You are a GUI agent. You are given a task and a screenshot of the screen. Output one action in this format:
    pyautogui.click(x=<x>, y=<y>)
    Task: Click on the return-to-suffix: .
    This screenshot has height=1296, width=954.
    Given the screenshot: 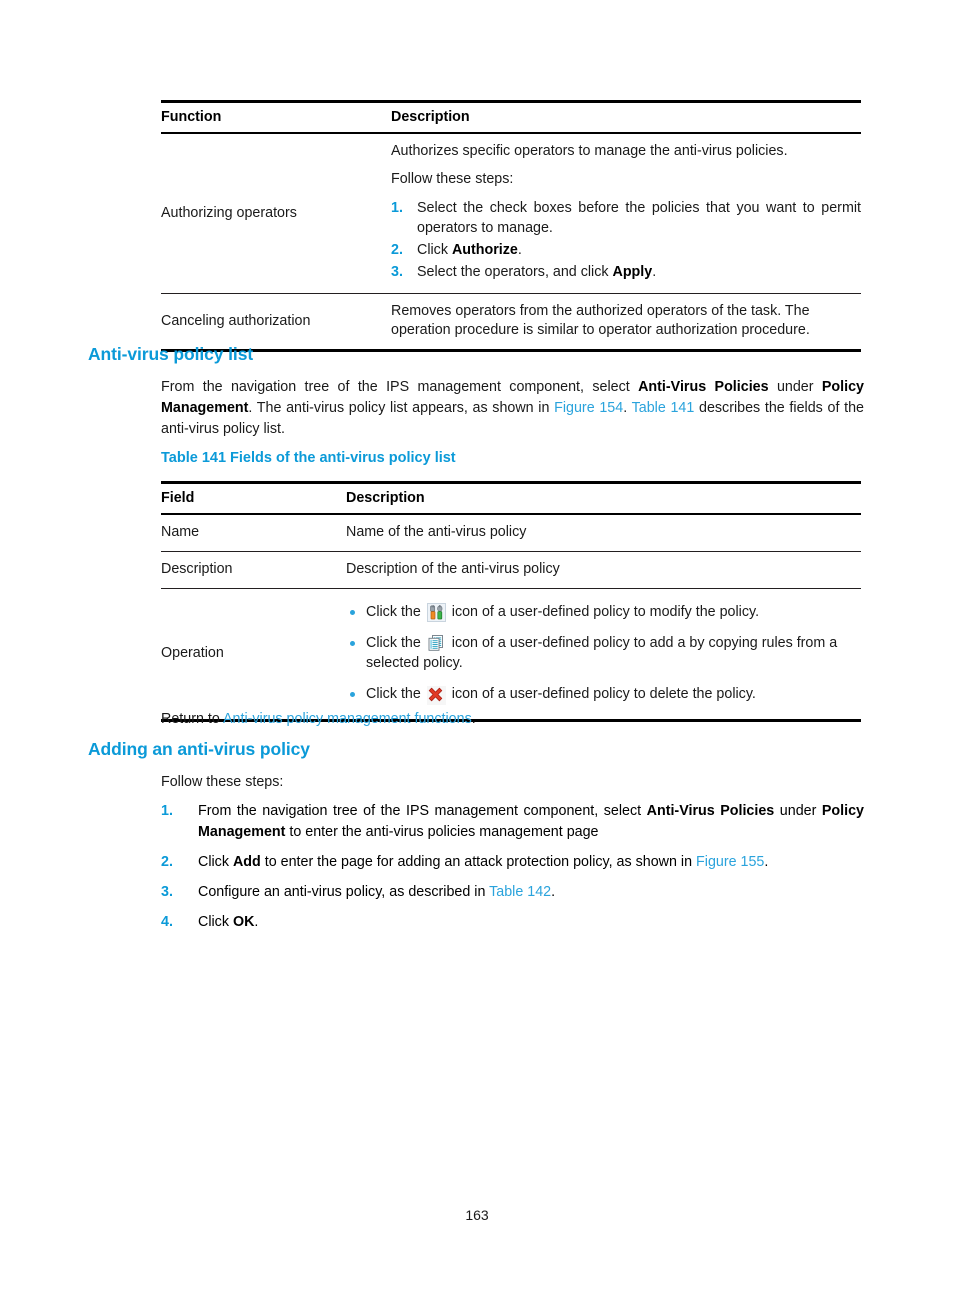 What is the action you would take?
    pyautogui.click(x=473, y=719)
    